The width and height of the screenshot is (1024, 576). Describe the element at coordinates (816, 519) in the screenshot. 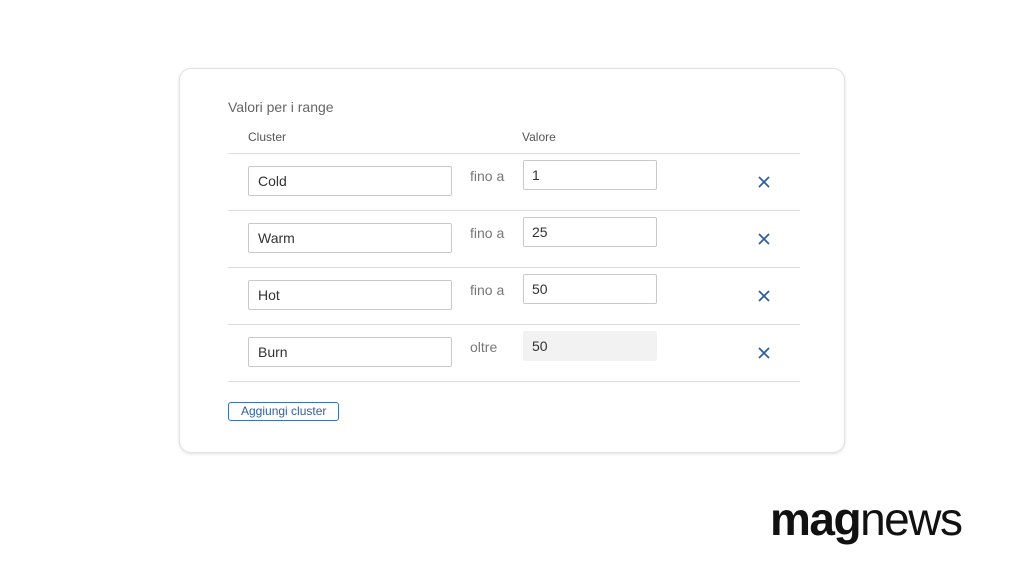

I see `logo-text-bold: mag` at that location.